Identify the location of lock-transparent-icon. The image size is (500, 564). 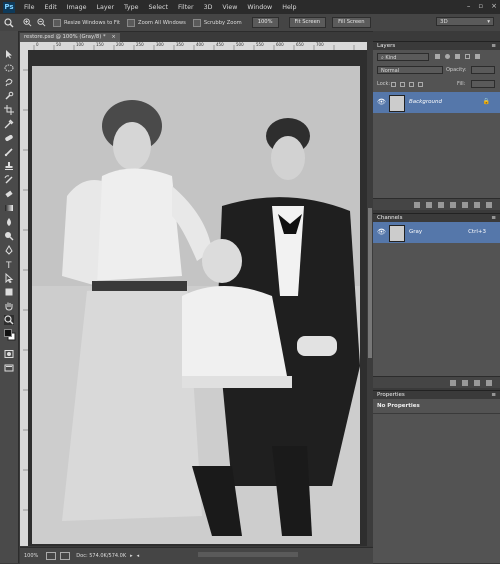
(393, 84).